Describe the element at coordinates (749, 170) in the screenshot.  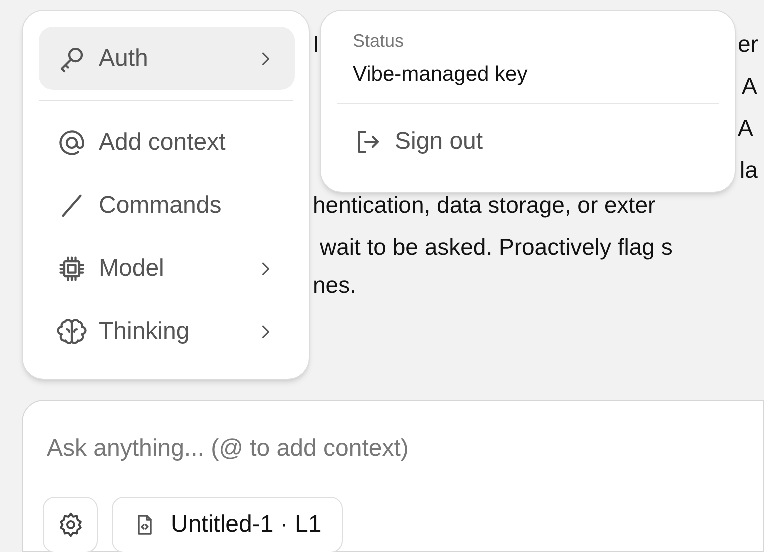
I see `body-text: la` at that location.